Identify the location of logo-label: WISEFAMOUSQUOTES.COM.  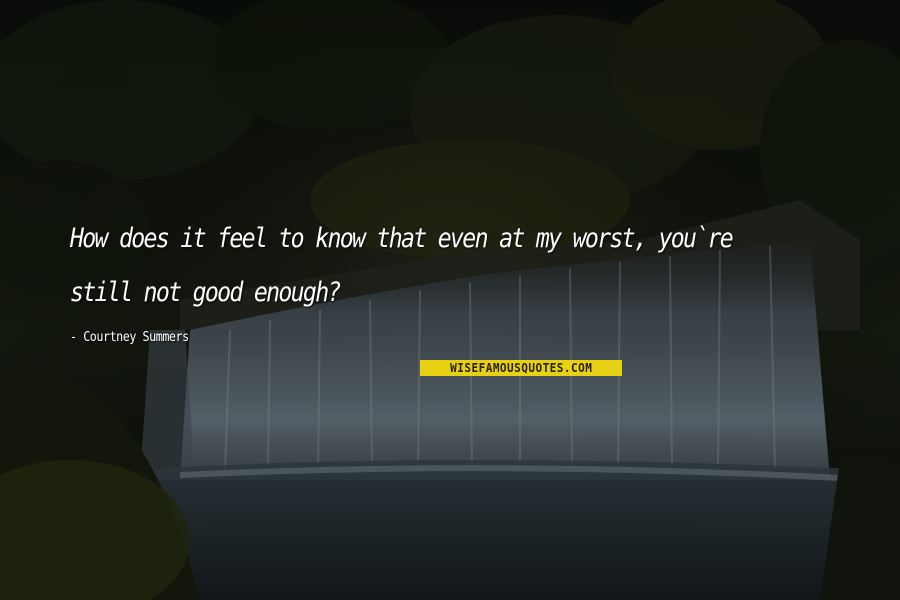
(521, 368).